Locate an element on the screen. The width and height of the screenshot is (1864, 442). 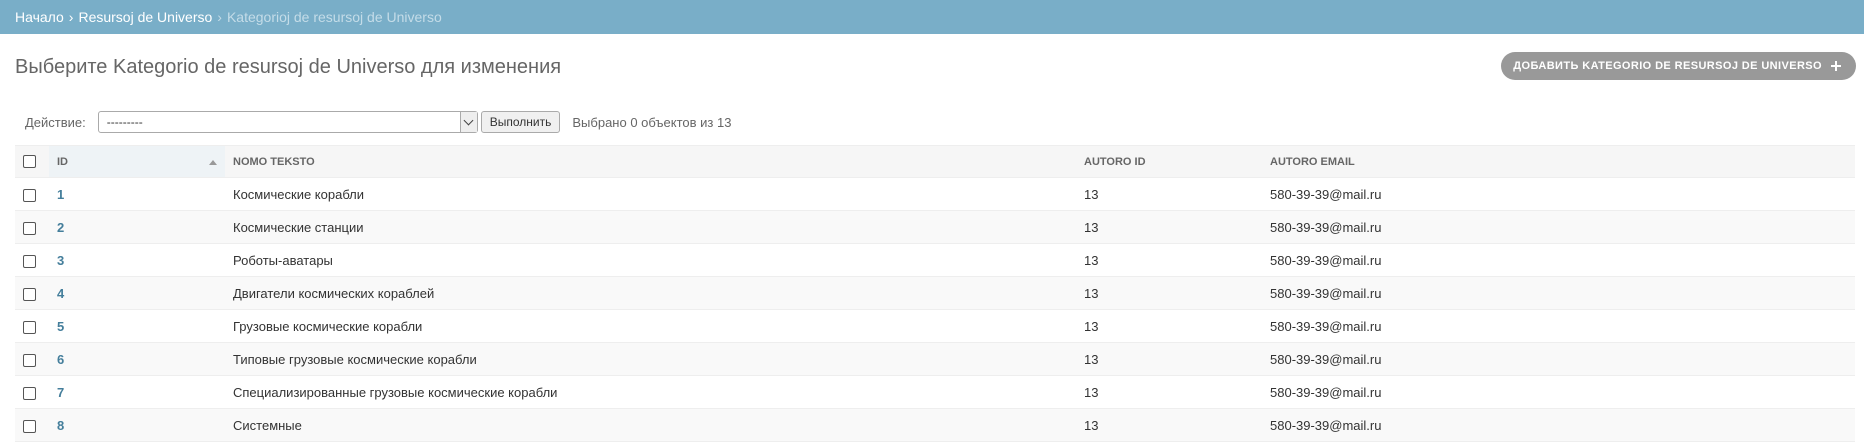
row-id-cell: 1 is located at coordinates (137, 194).